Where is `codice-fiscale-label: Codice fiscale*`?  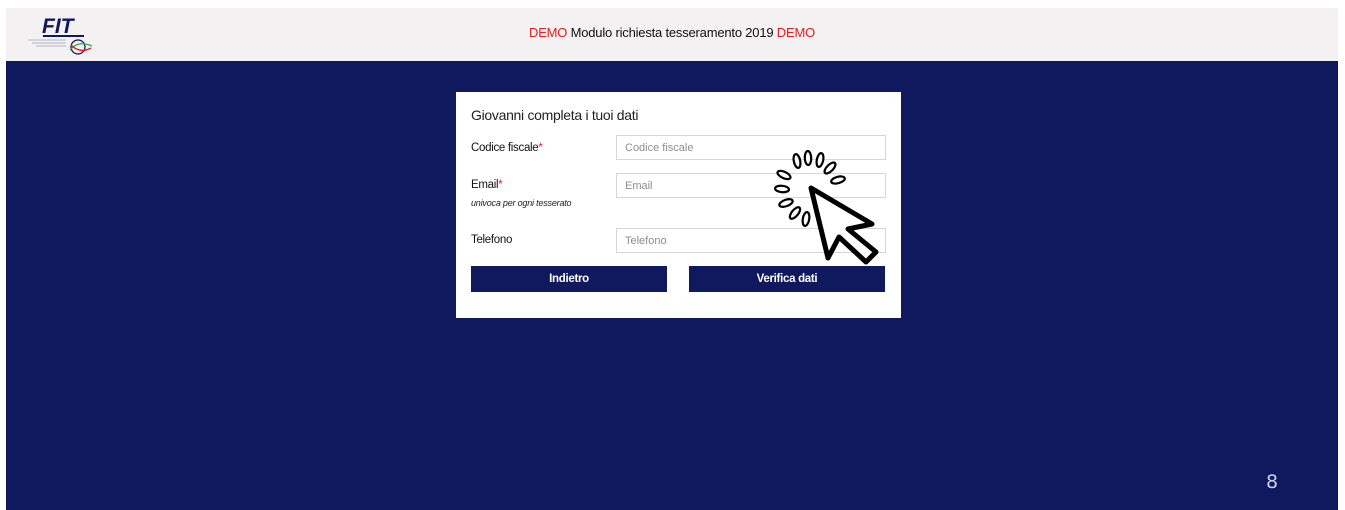 codice-fiscale-label: Codice fiscale* is located at coordinates (507, 148).